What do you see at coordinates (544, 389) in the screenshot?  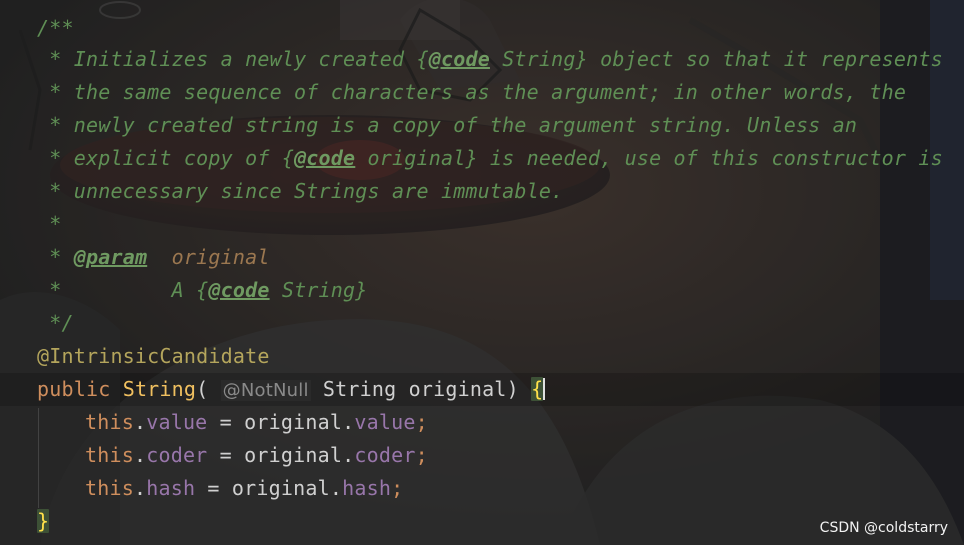 I see `text-caret` at bounding box center [544, 389].